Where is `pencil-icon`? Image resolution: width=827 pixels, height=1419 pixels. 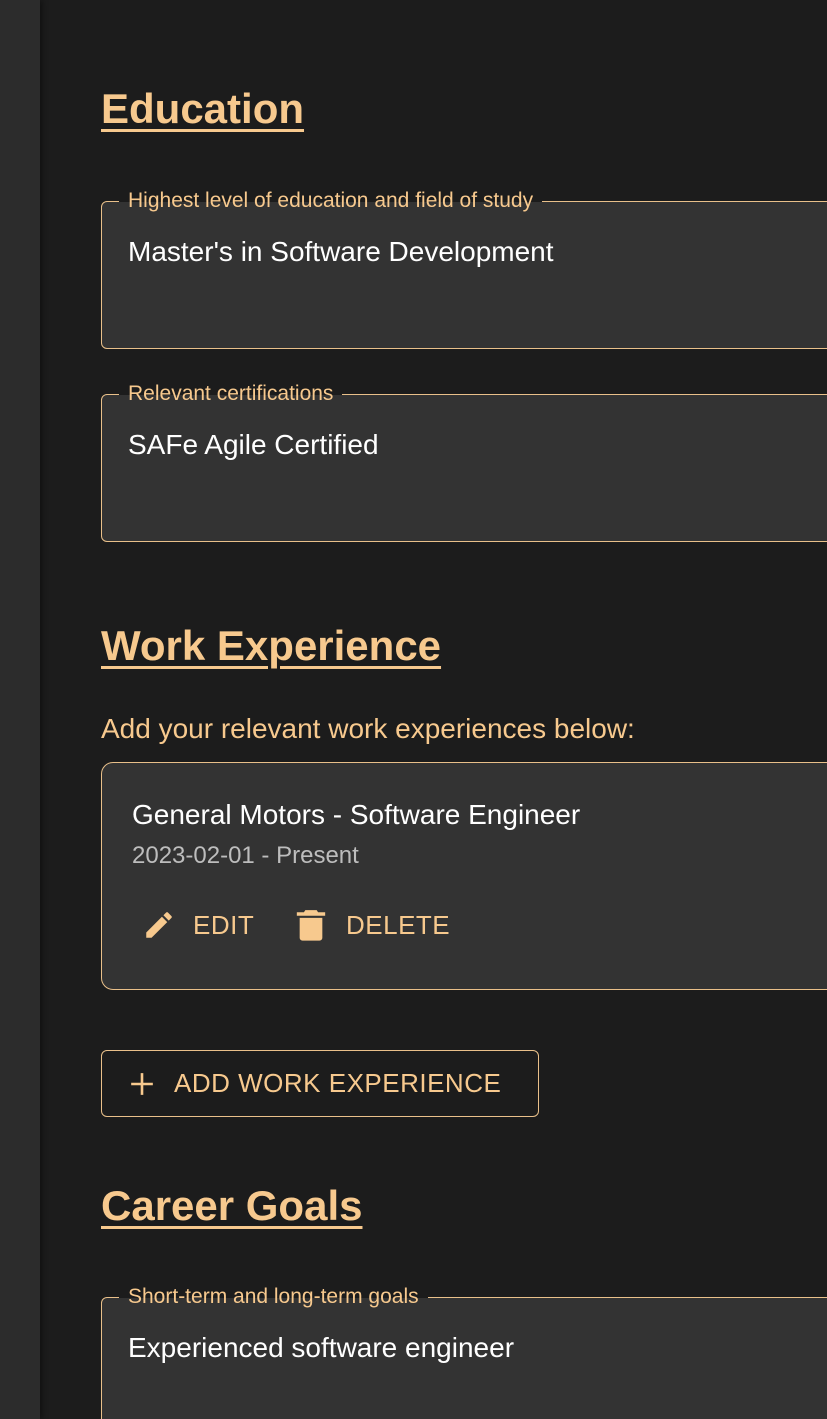
pencil-icon is located at coordinates (159, 925).